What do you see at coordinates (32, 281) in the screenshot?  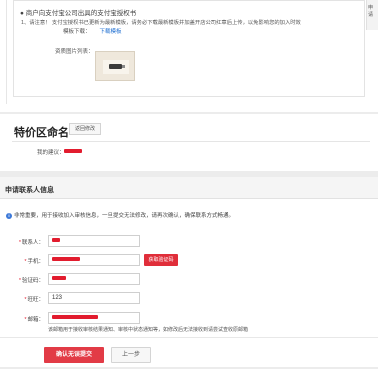 I see `field-label-text: 验证码：` at bounding box center [32, 281].